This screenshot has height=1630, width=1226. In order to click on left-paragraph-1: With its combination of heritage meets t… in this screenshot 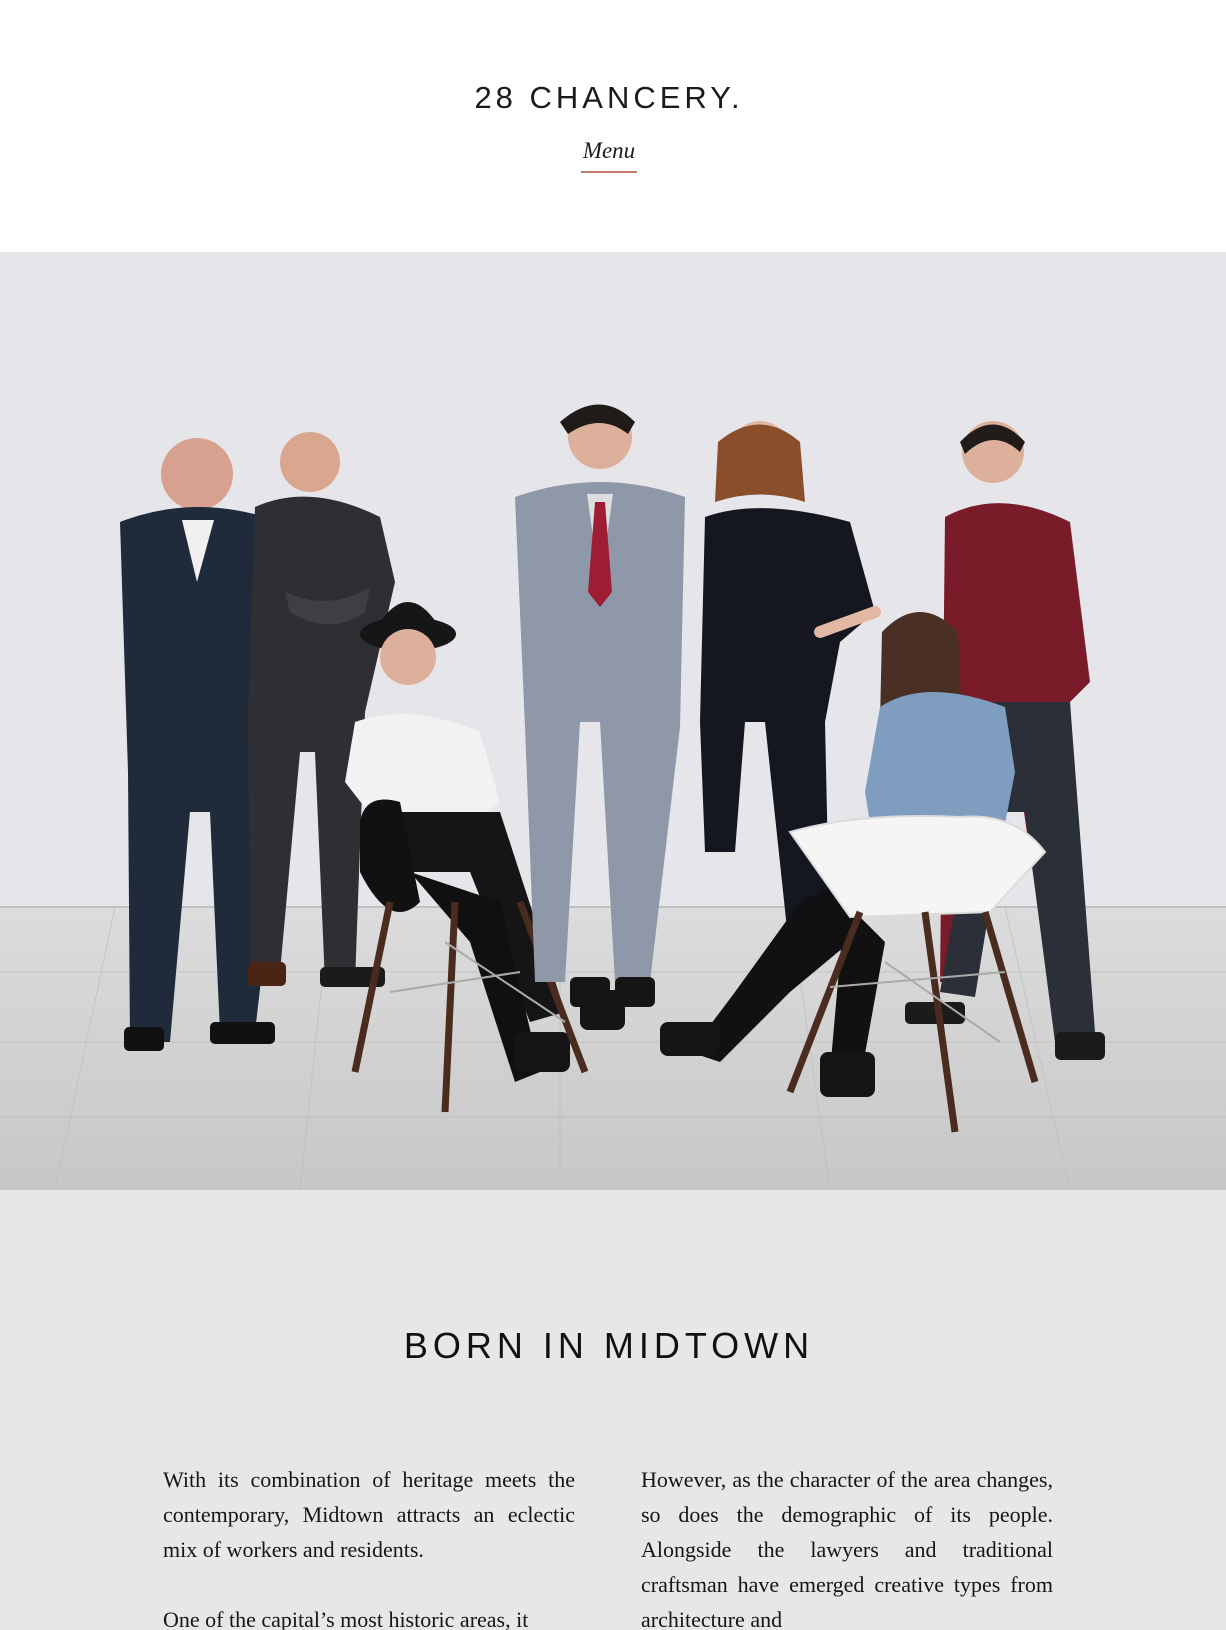, I will do `click(369, 1514)`.